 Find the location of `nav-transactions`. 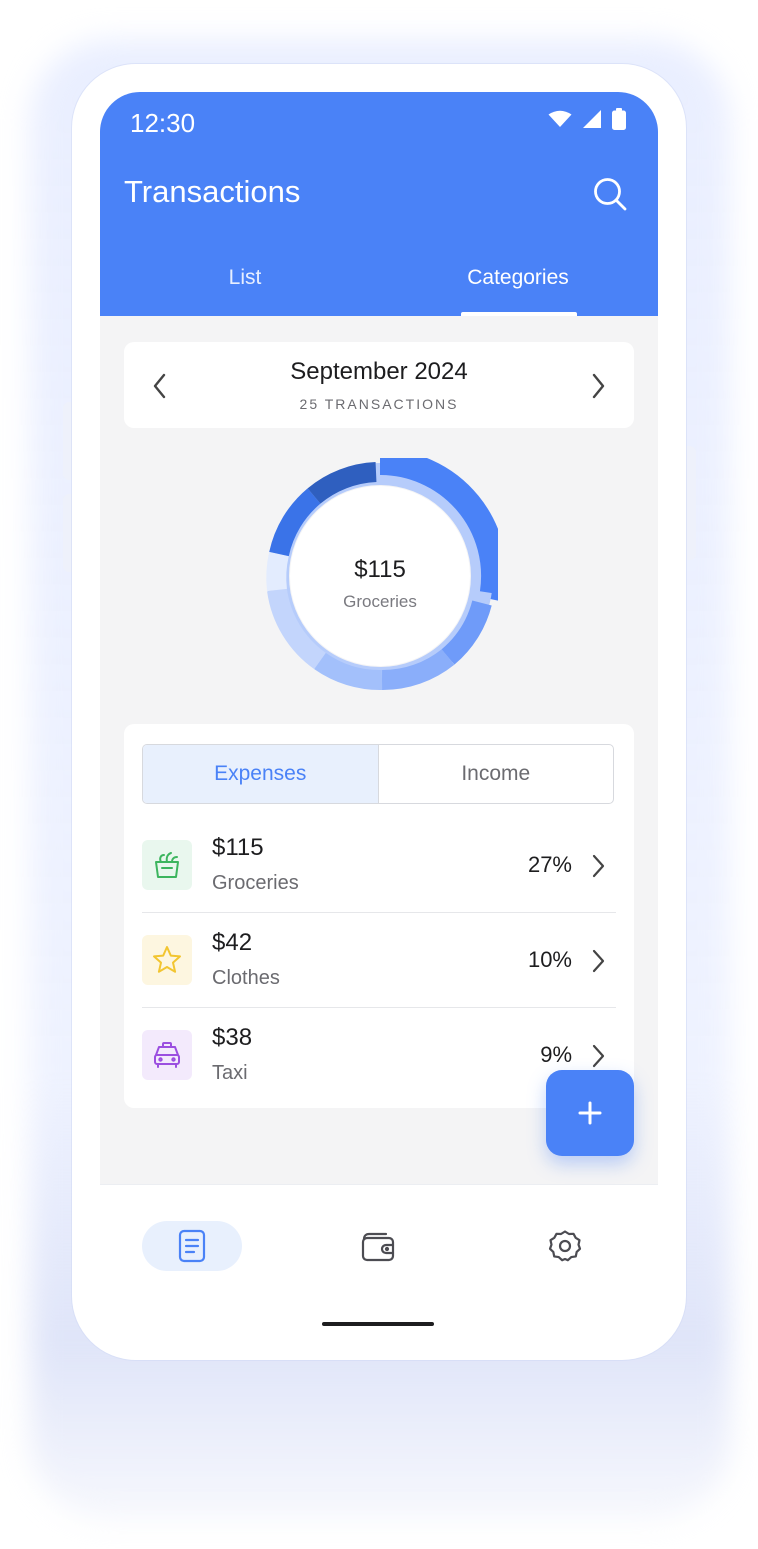

nav-transactions is located at coordinates (192, 1246).